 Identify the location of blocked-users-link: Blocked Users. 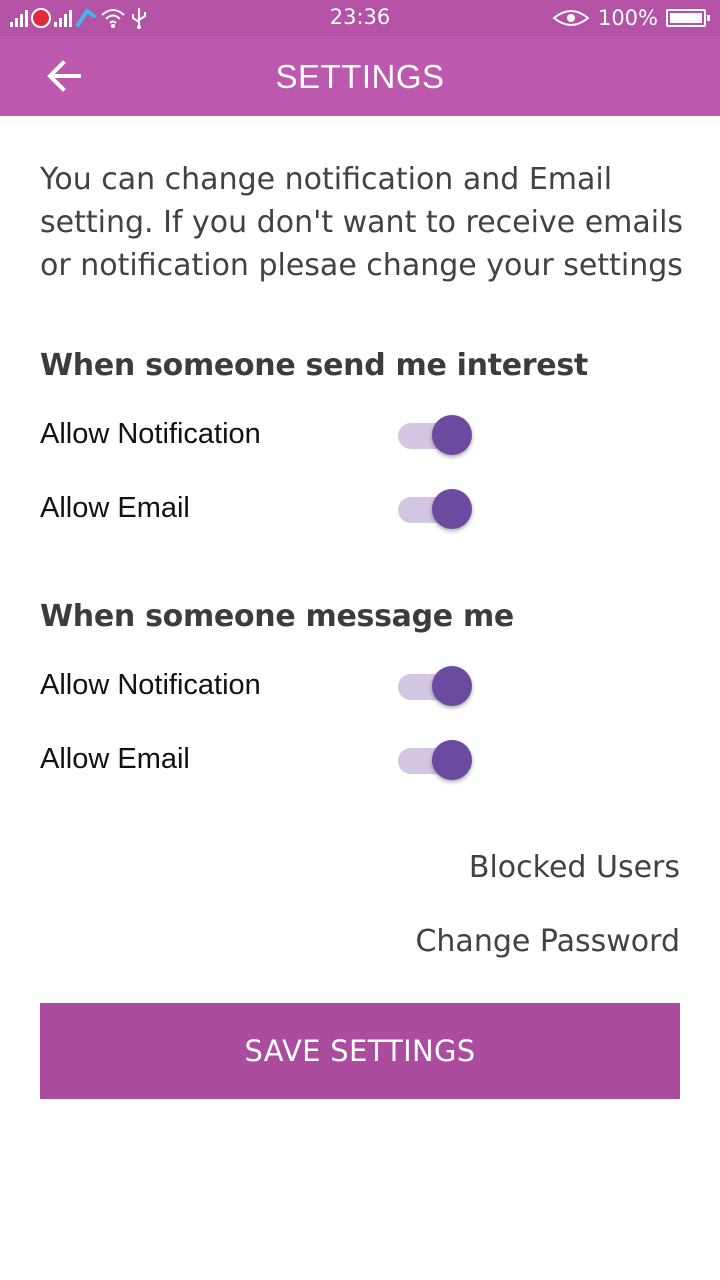
(574, 867).